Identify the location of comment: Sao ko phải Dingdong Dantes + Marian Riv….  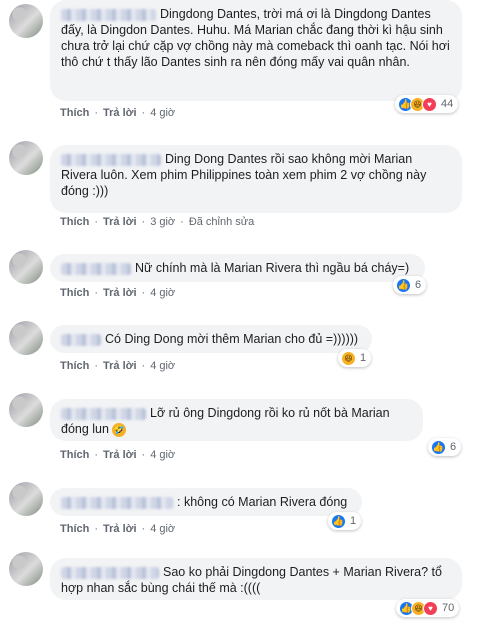
(249, 593).